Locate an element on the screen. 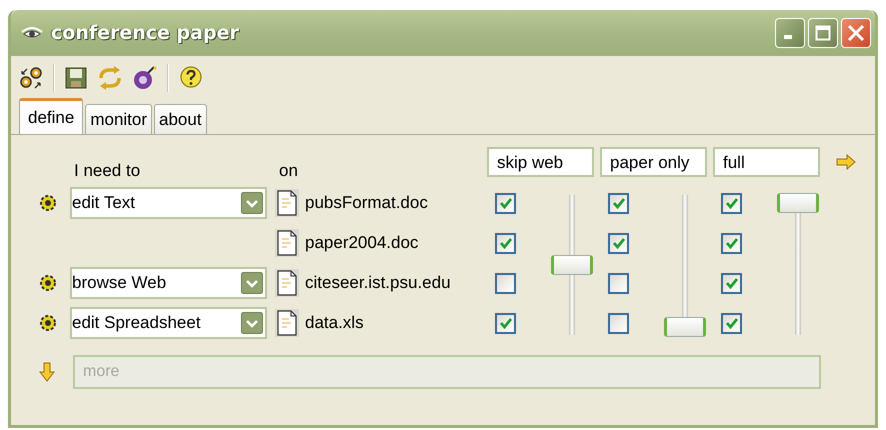 The height and width of the screenshot is (430, 886). file-name: data.xls is located at coordinates (334, 323).